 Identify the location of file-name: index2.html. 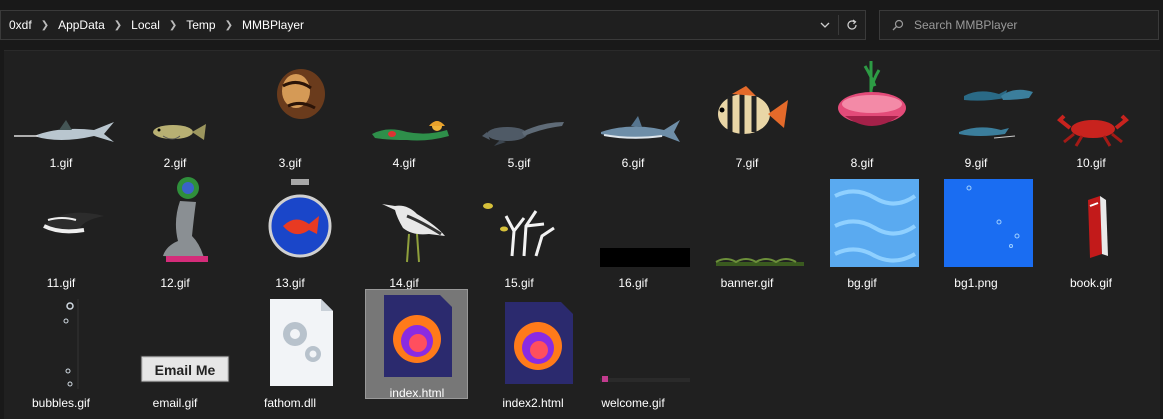
(533, 403).